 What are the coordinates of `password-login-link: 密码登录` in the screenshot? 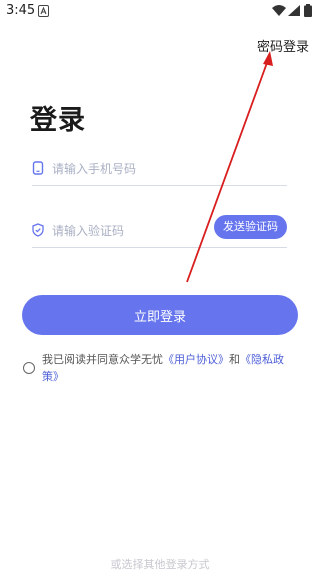 It's located at (283, 45).